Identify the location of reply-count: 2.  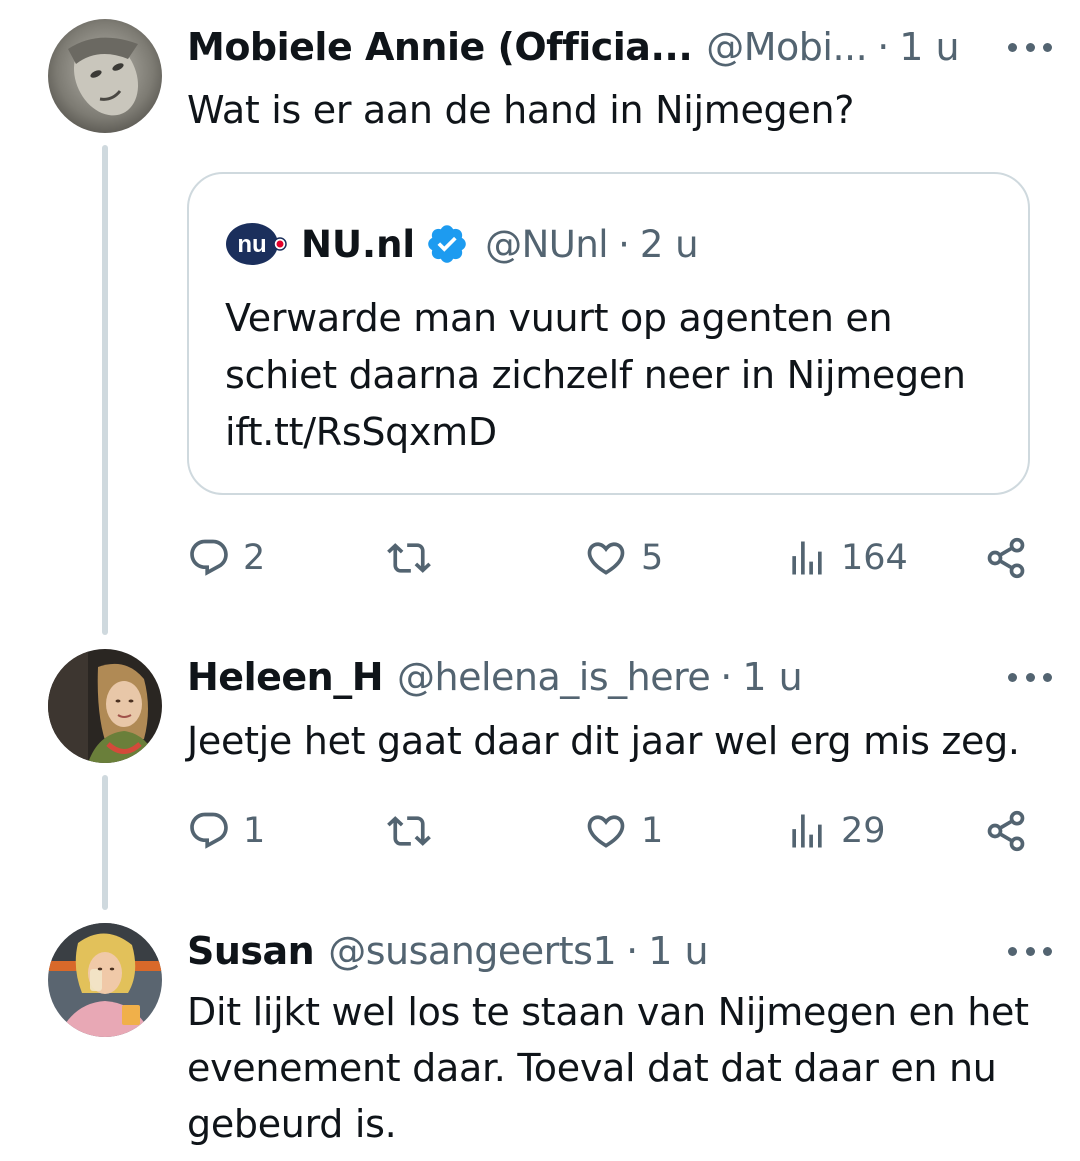
(254, 558).